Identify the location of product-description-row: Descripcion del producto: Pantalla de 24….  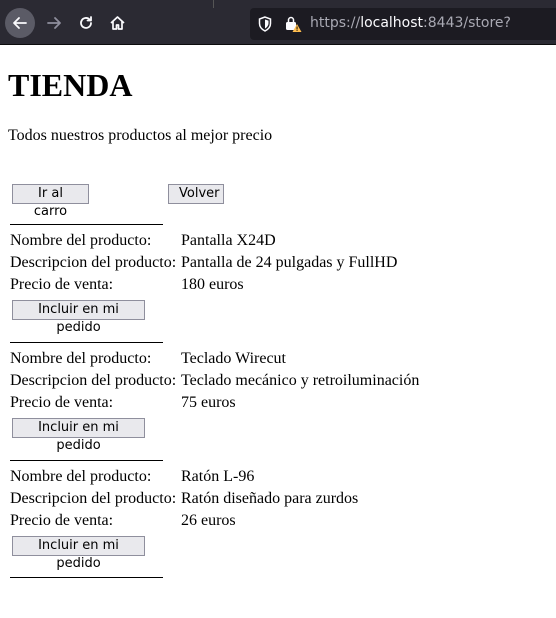
(203, 263).